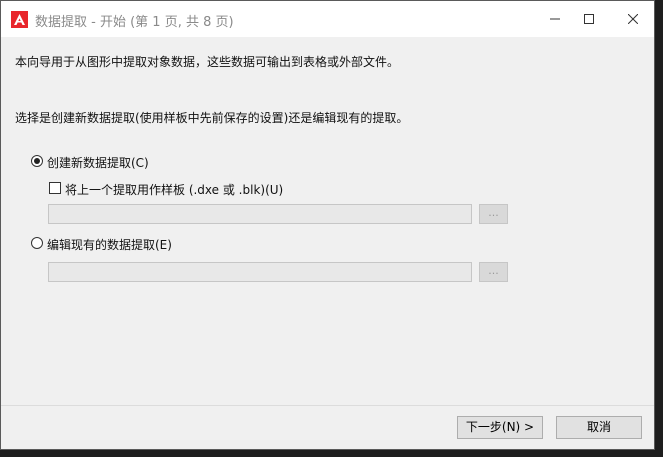 Image resolution: width=663 pixels, height=457 pixels. Describe the element at coordinates (37, 243) in the screenshot. I see `edit-existing-radio` at that location.